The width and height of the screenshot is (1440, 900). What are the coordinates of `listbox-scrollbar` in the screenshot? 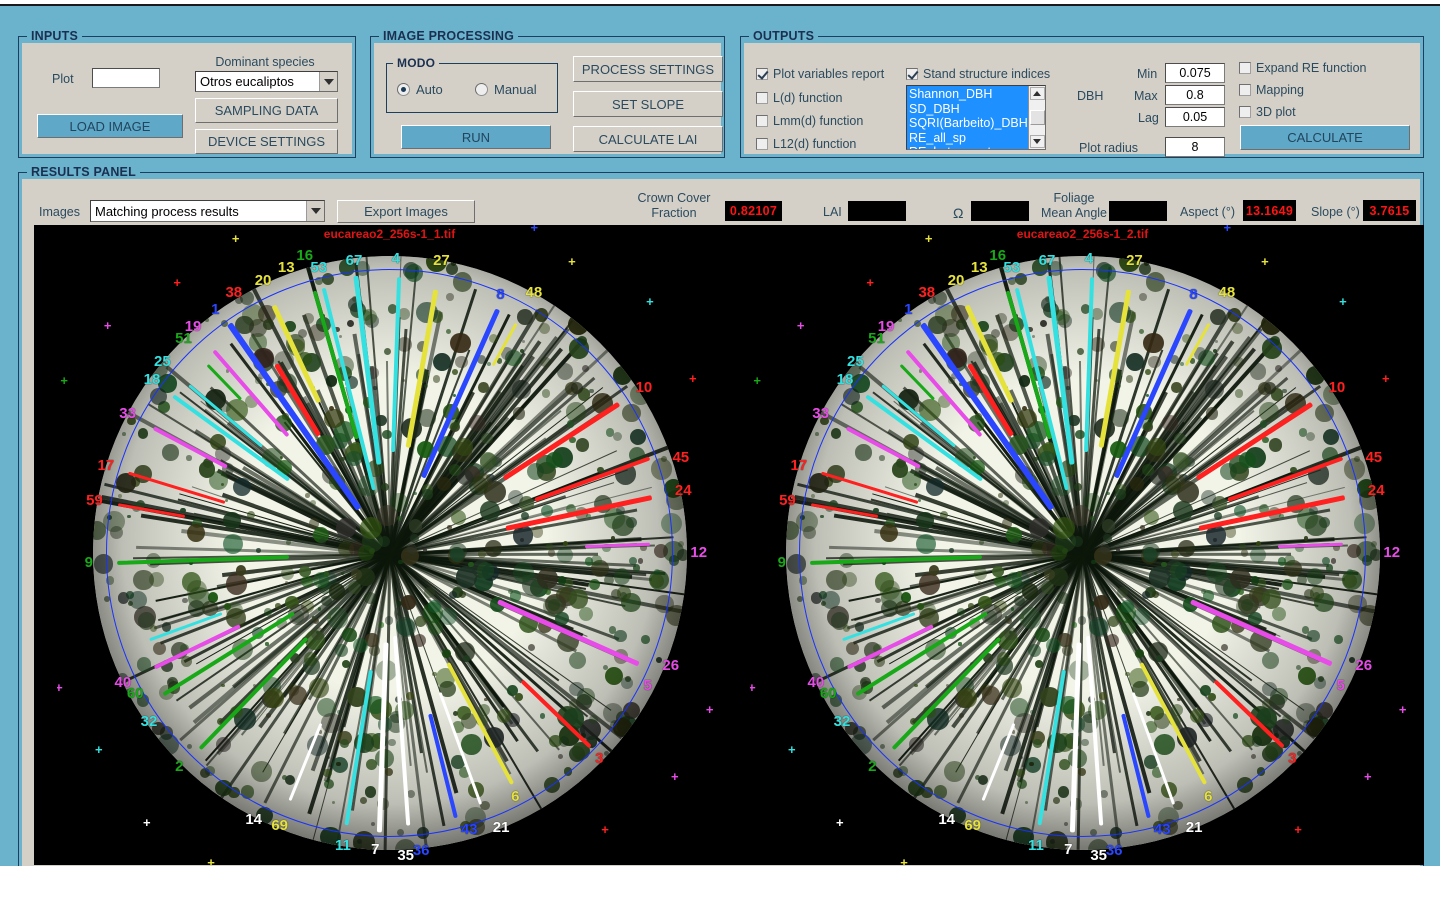 It's located at (1036, 117).